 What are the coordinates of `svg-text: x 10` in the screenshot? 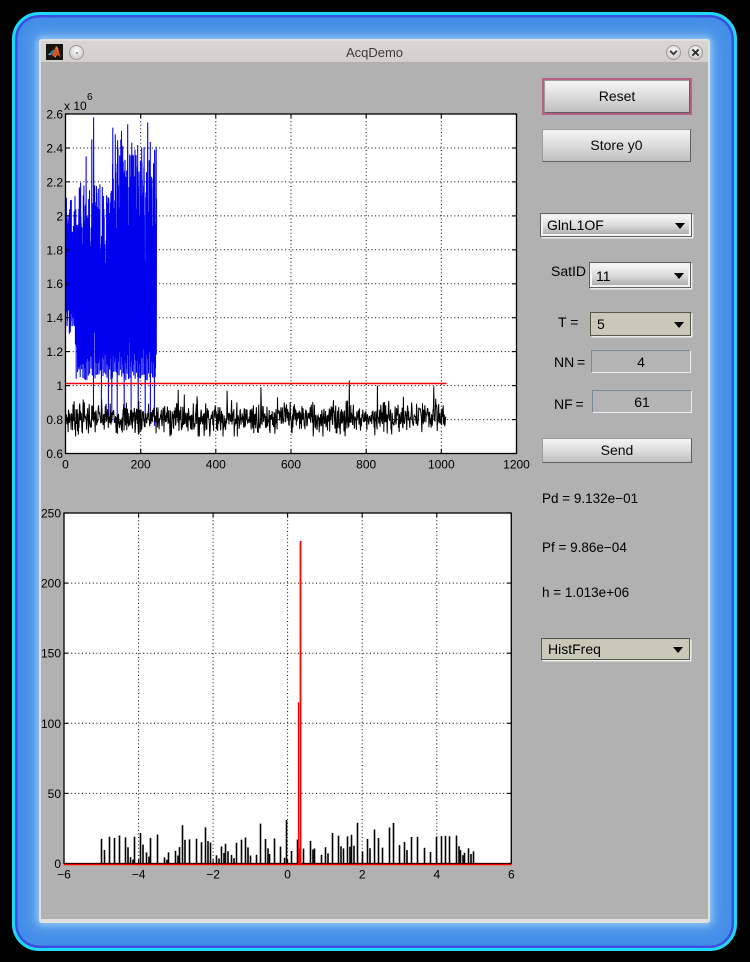 It's located at (75, 106).